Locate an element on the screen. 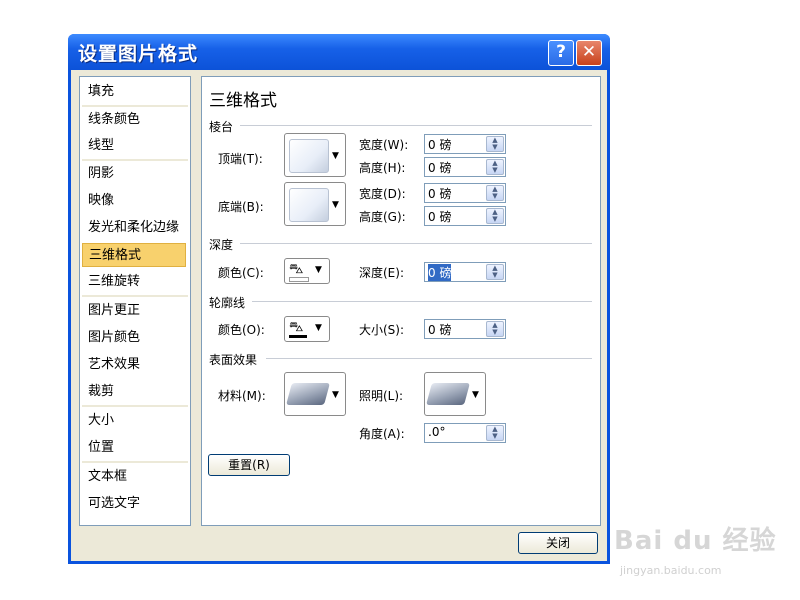 The height and width of the screenshot is (600, 800). lighting-label: 照明(L): is located at coordinates (381, 396).